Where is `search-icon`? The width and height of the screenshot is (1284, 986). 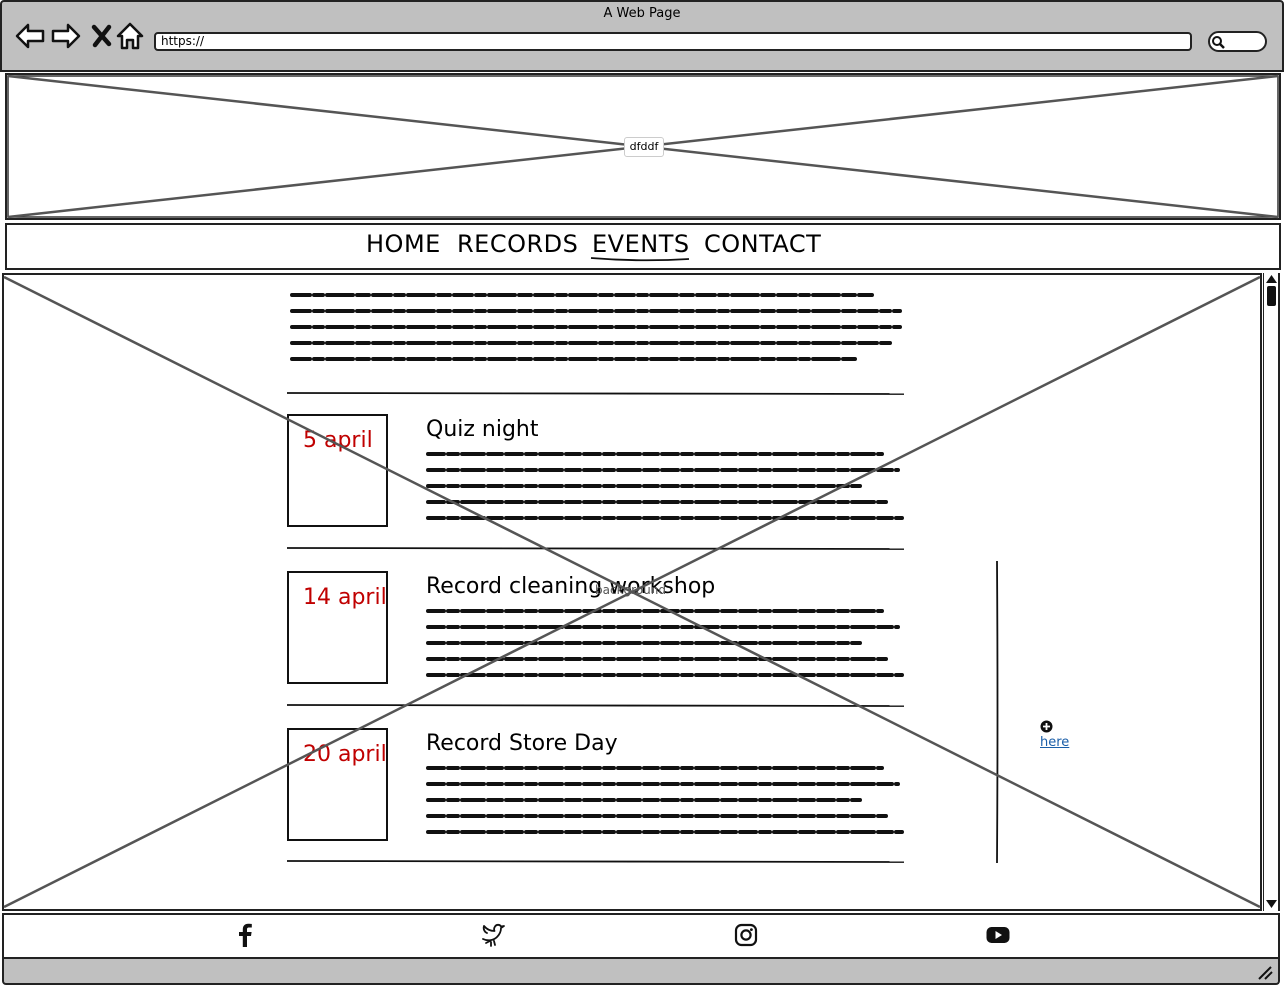 search-icon is located at coordinates (1218, 42).